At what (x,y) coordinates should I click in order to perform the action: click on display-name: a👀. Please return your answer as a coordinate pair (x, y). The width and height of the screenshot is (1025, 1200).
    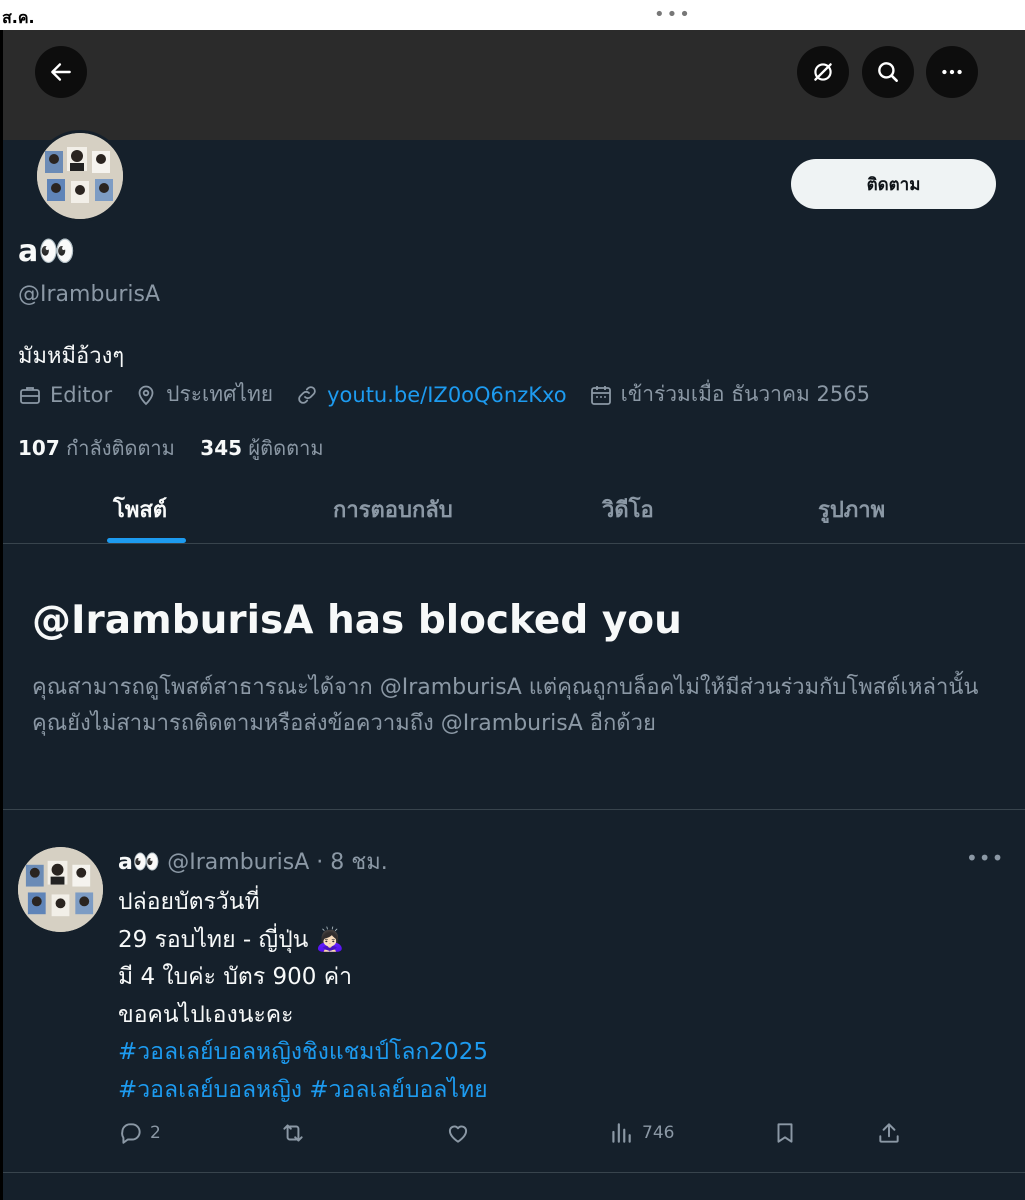
    Looking at the image, I should click on (47, 251).